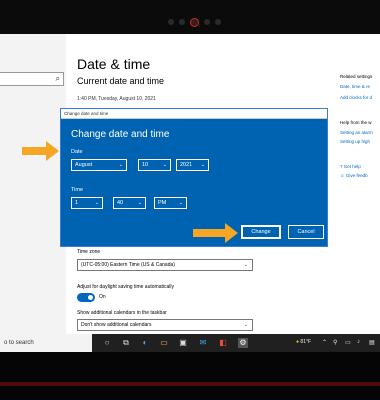 This screenshot has height=400, width=380. Describe the element at coordinates (170, 203) in the screenshot. I see `ampm-select: PM ⌄` at that location.